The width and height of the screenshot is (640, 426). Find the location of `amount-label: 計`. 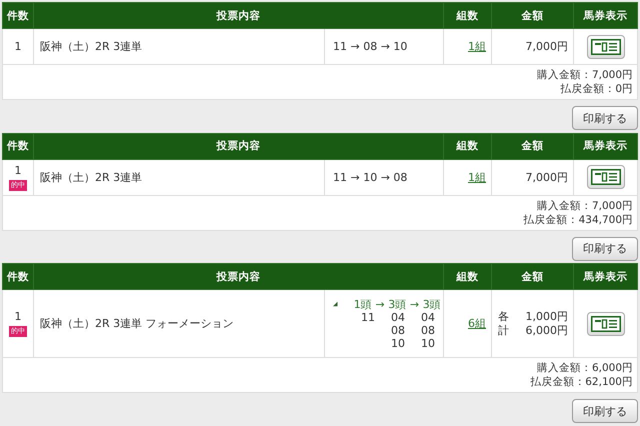

amount-label: 計 is located at coordinates (503, 331).